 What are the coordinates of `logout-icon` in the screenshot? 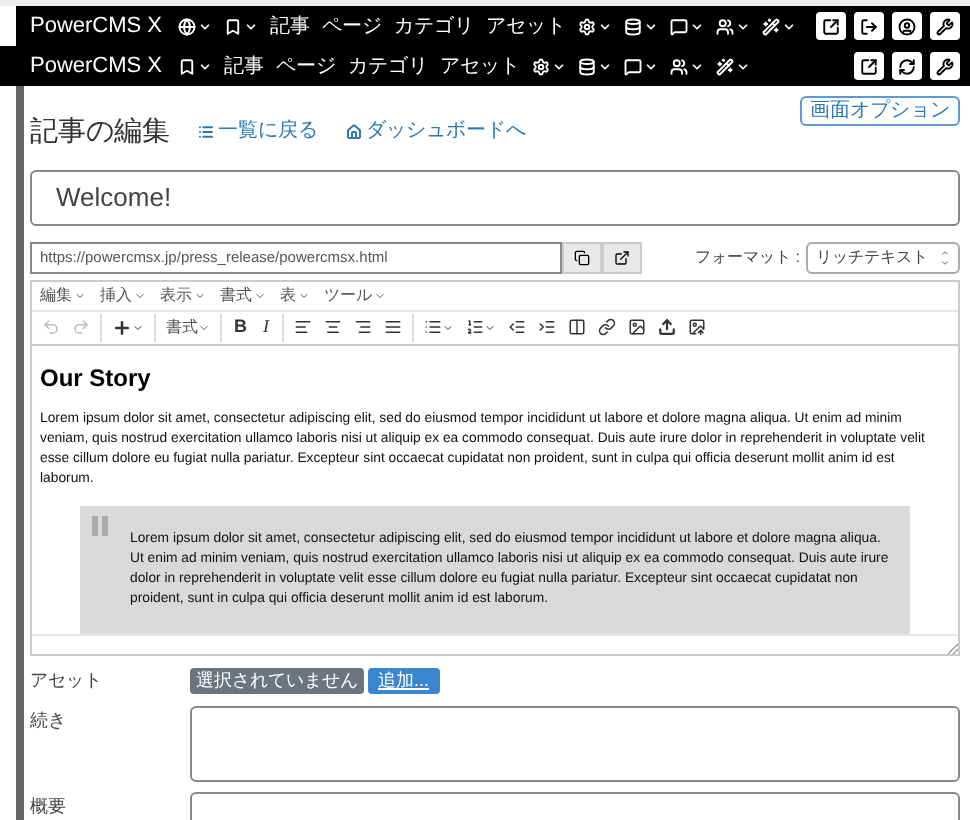 It's located at (869, 26).